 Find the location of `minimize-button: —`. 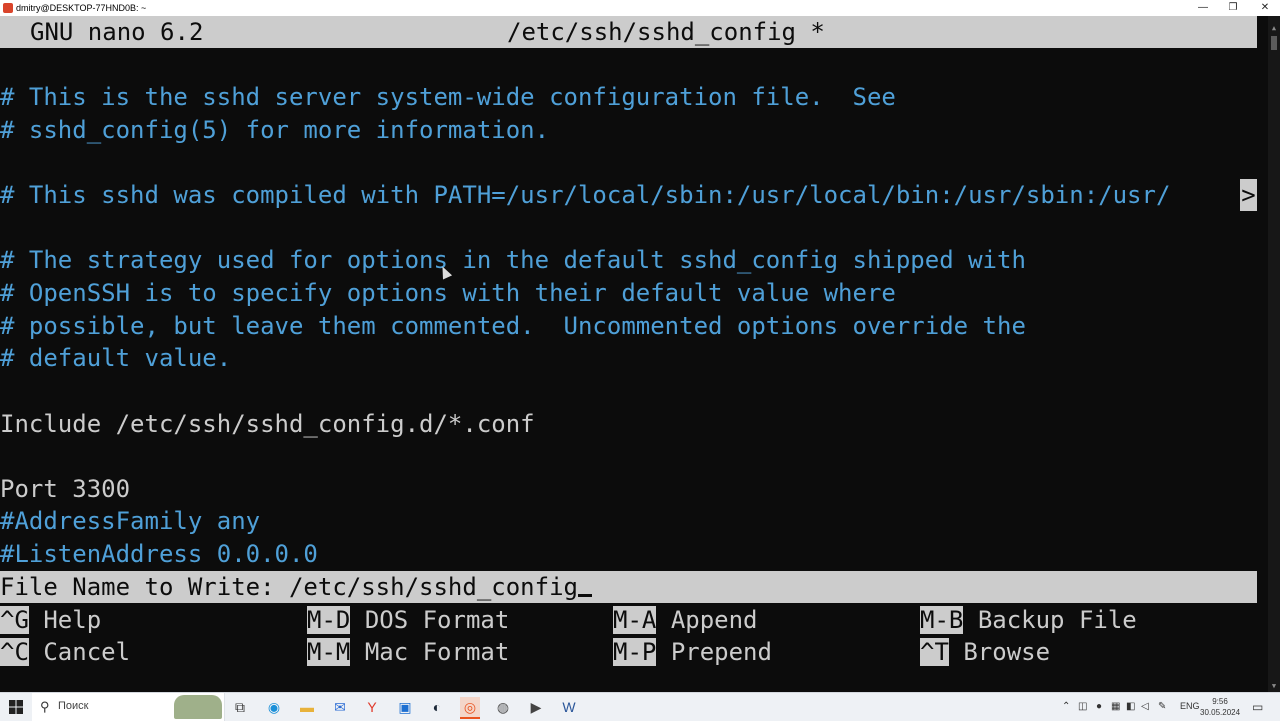

minimize-button: — is located at coordinates (1203, 8).